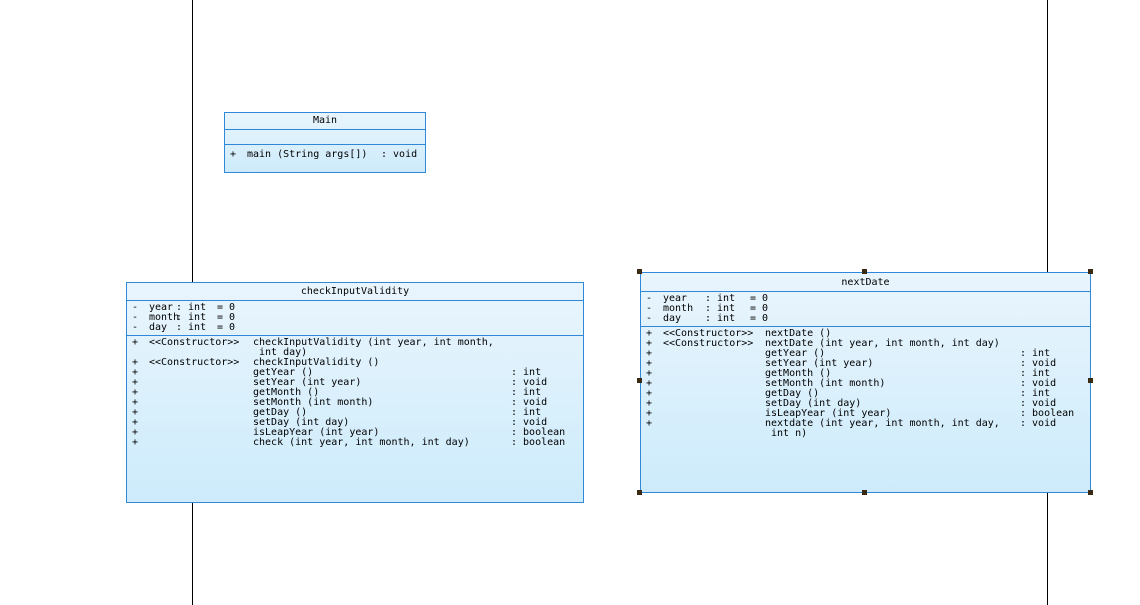  I want to click on class-box-main: Main + main (String args[]) : void, so click(325, 142).